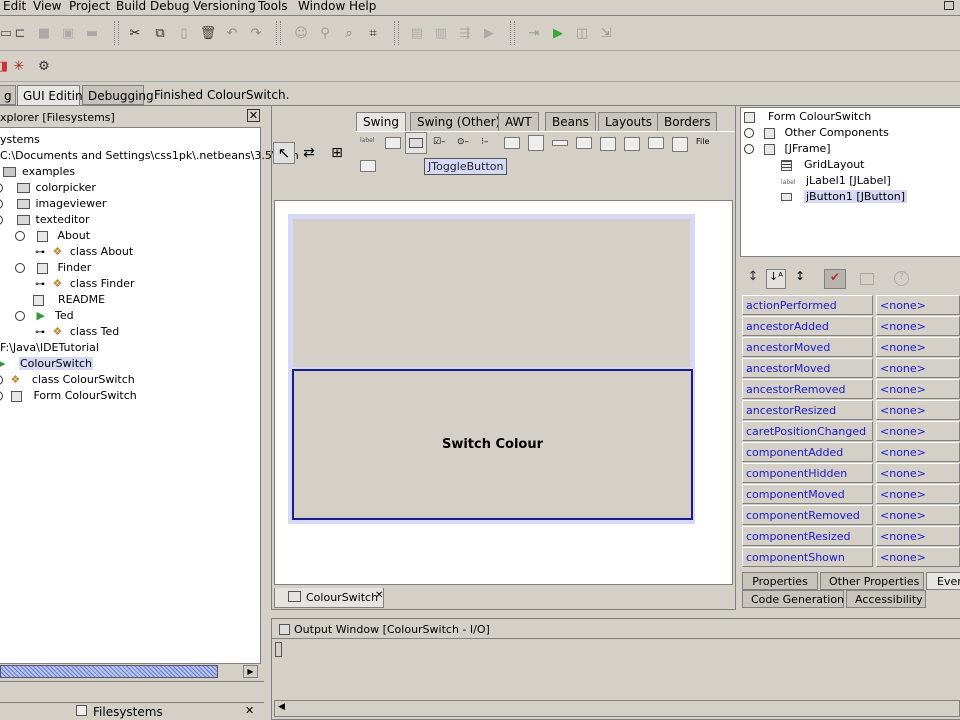  What do you see at coordinates (47, 364) in the screenshot?
I see `tree-item-colourswitch: ▶ ColourSwitch` at bounding box center [47, 364].